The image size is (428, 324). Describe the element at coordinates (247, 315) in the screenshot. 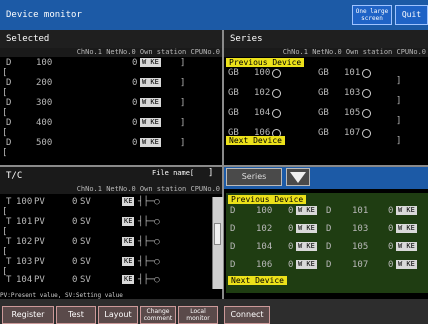

I see `connect-button: Connect` at that location.